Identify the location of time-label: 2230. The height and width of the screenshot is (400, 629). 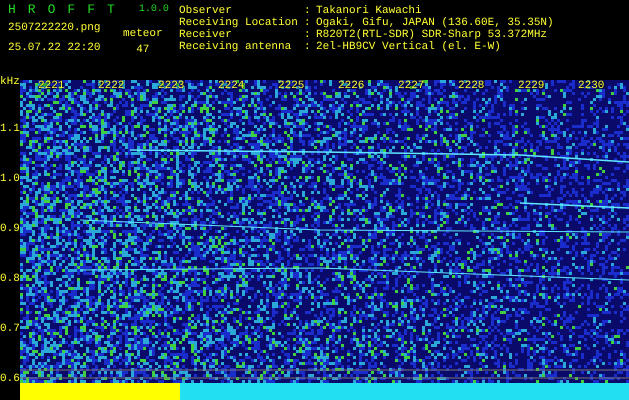
(592, 86).